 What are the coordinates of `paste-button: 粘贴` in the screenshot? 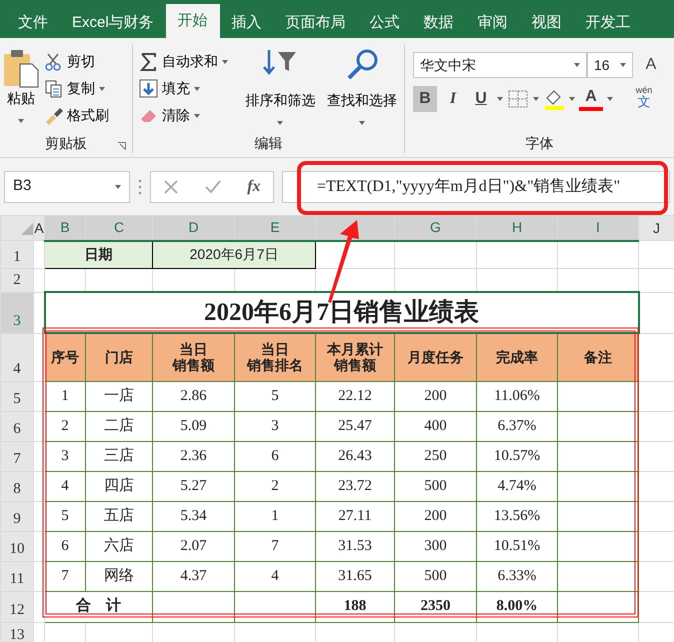 It's located at (21, 88).